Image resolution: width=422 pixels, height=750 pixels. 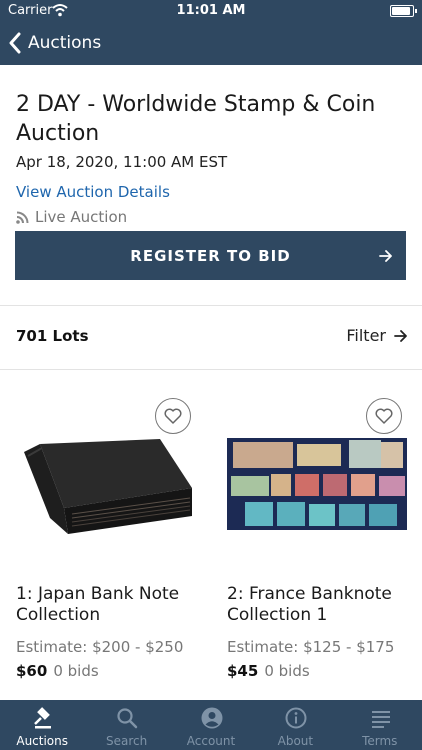 I want to click on tab-label: Auctions, so click(x=42, y=741).